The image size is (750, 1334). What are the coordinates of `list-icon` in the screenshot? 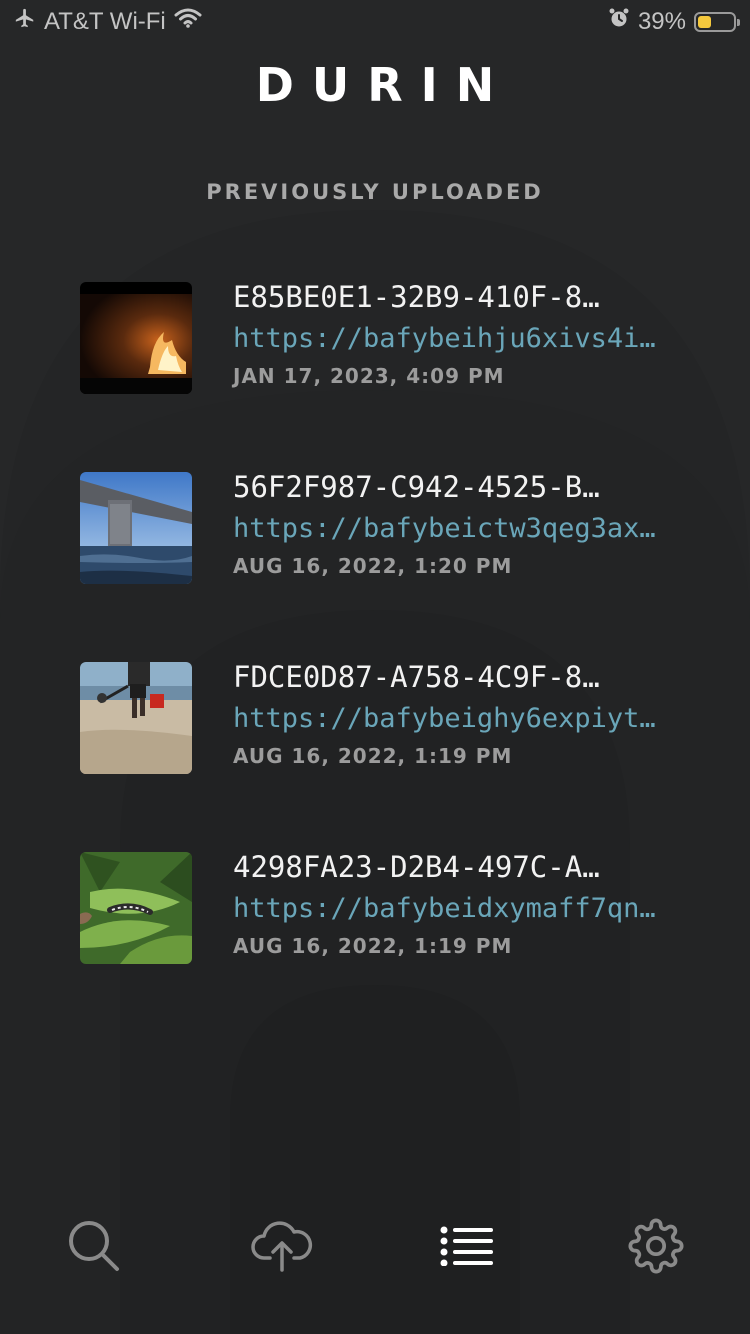 It's located at (466, 1246).